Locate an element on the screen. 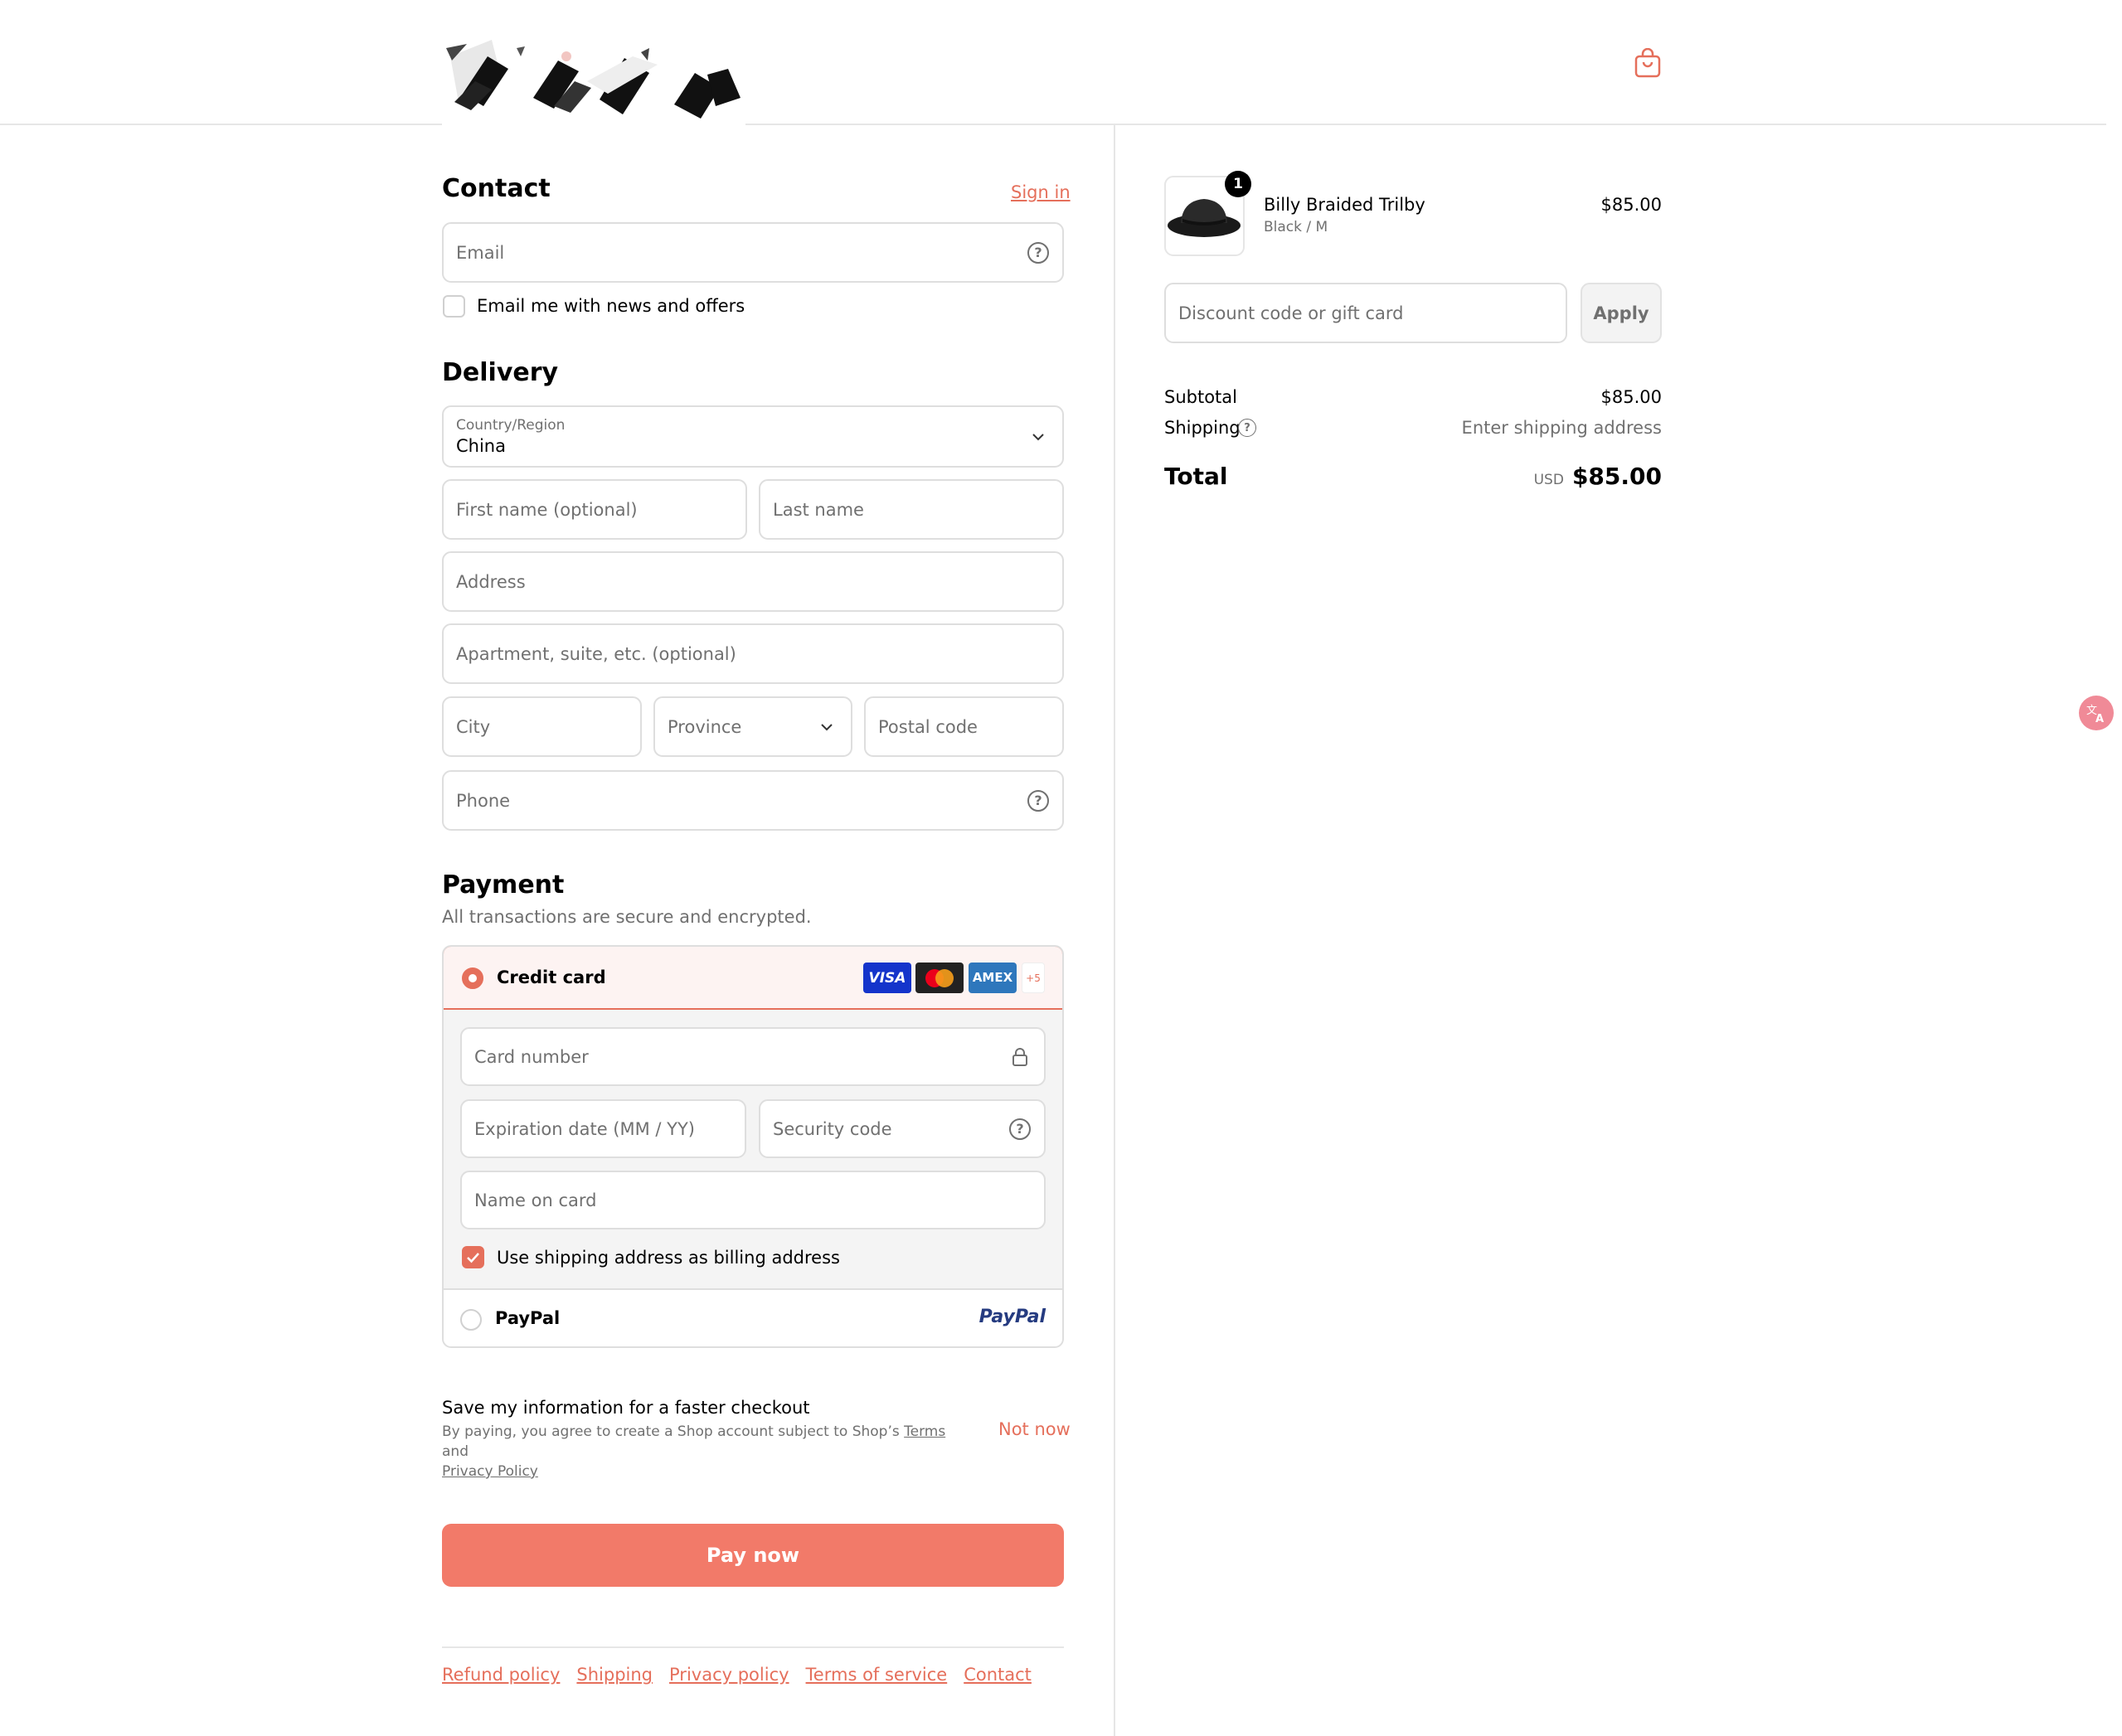 This screenshot has height=1736, width=2122. paypal-radio is located at coordinates (471, 1320).